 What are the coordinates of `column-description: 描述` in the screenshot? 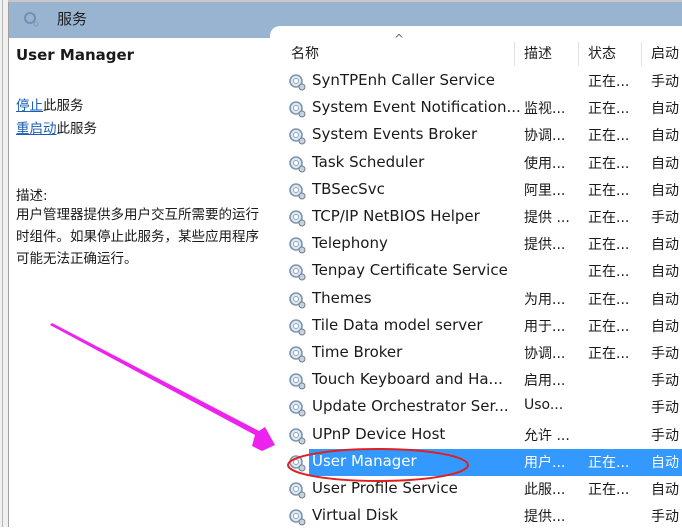 It's located at (538, 53).